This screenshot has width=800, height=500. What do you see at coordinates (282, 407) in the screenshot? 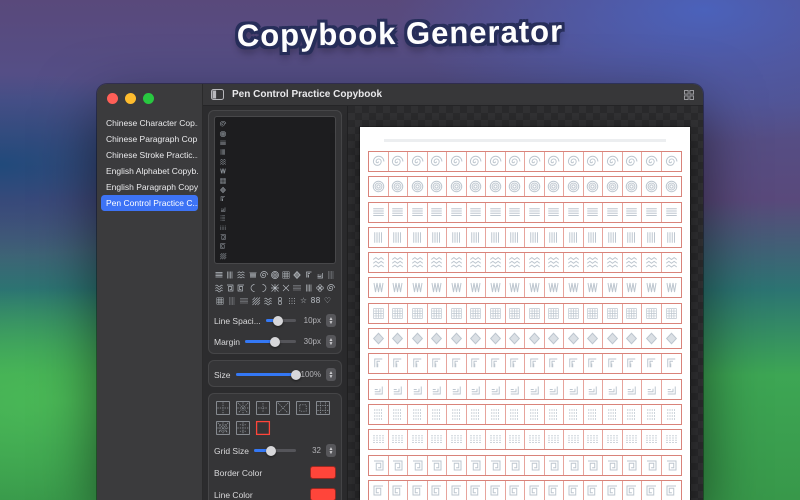
I see `grid-style-x` at bounding box center [282, 407].